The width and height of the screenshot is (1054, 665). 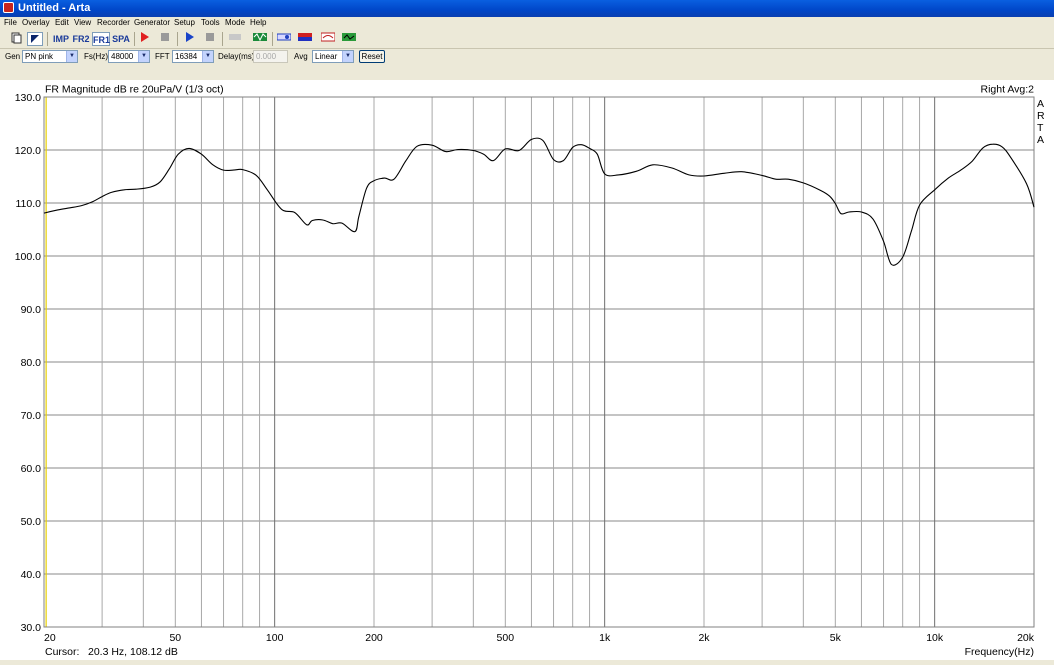 I want to click on stop-icon, so click(x=165, y=39).